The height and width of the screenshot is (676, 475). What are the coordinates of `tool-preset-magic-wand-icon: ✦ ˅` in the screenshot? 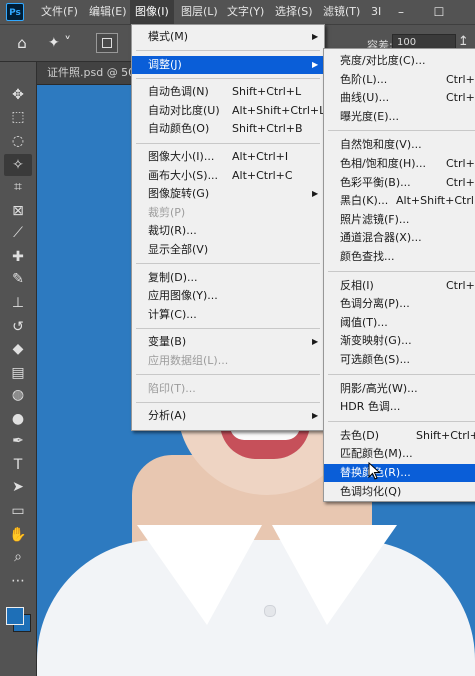 It's located at (62, 43).